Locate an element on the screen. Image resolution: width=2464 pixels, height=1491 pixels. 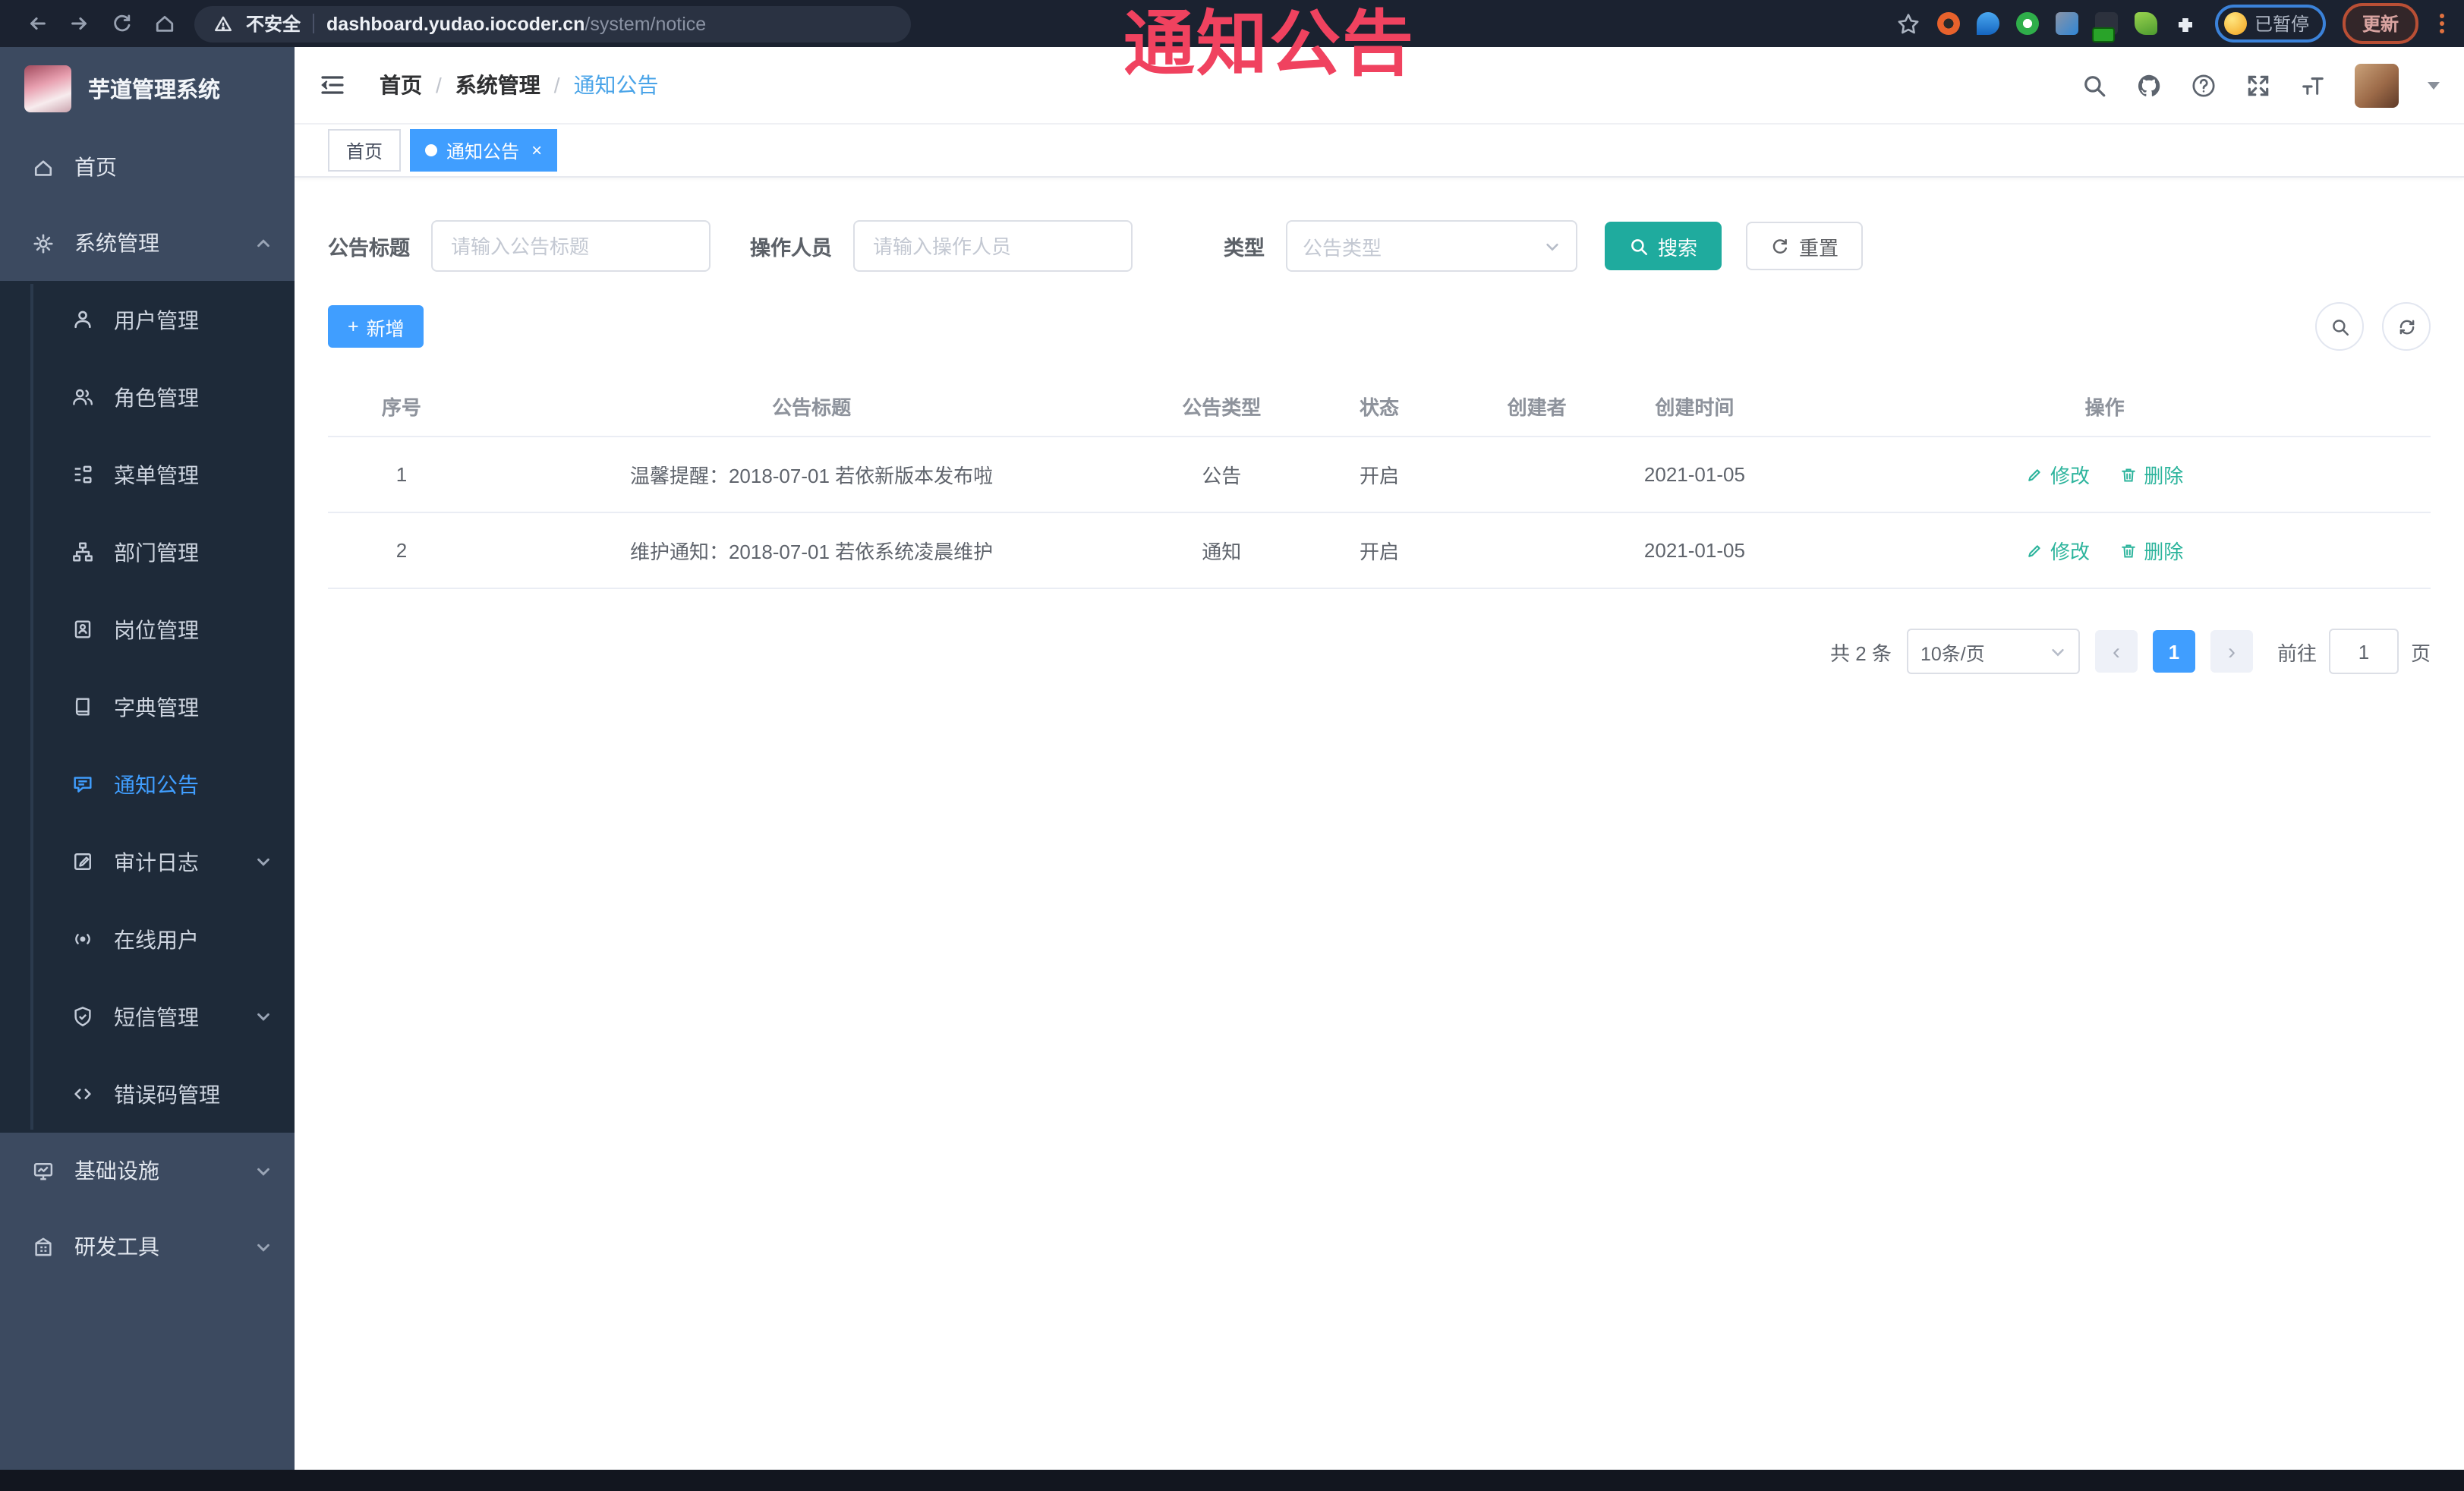
extension-icon-dark-on-badge is located at coordinates (2105, 27).